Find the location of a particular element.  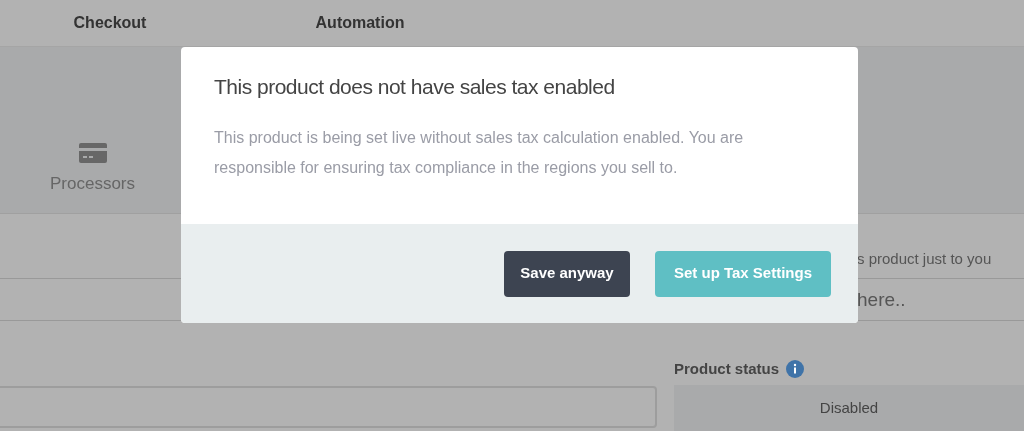

status-select: Disabled is located at coordinates (849, 408).